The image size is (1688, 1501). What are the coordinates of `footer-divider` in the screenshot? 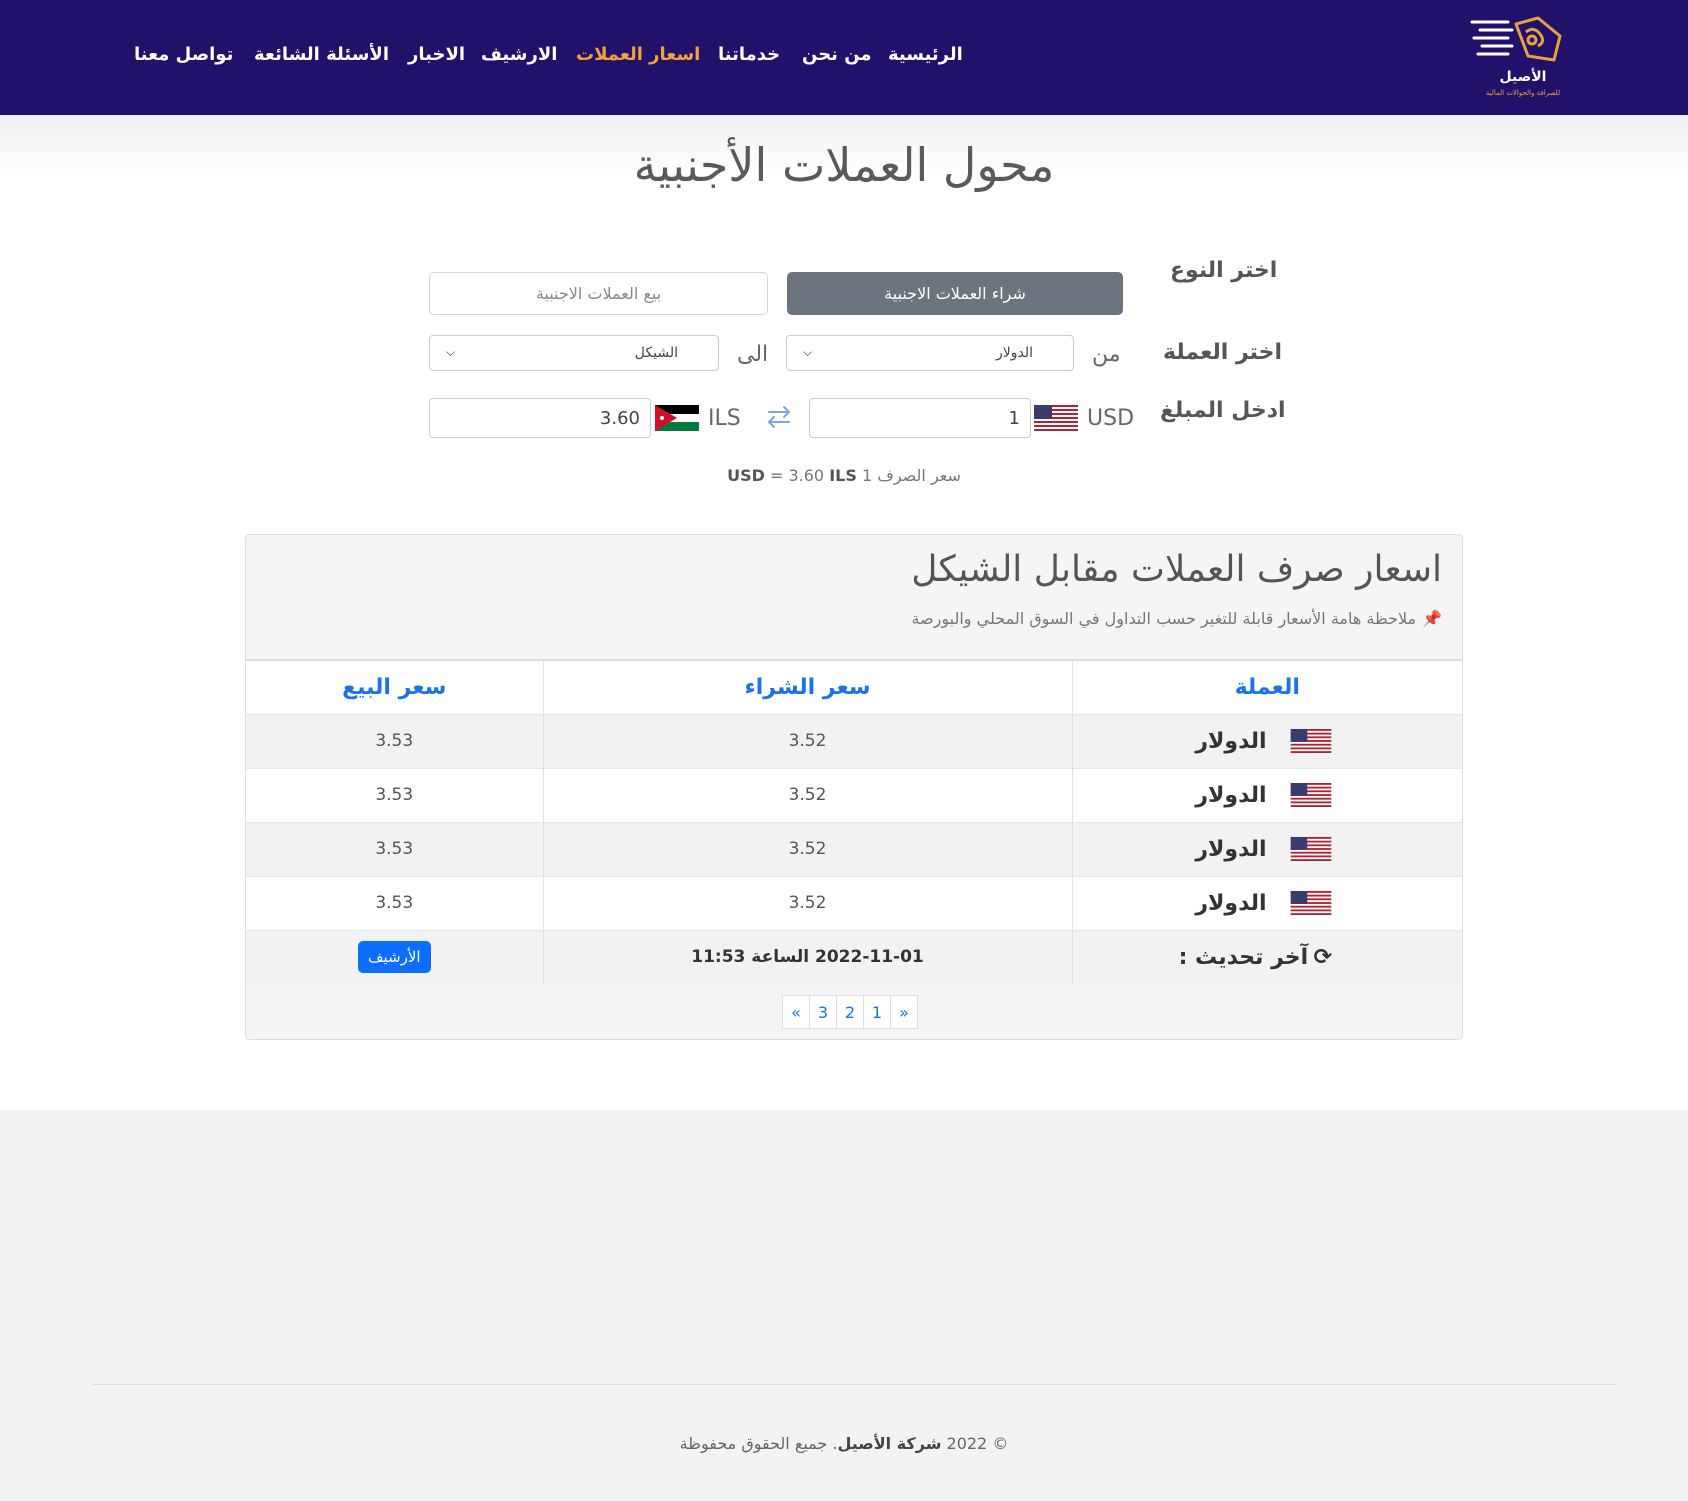 It's located at (854, 1384).